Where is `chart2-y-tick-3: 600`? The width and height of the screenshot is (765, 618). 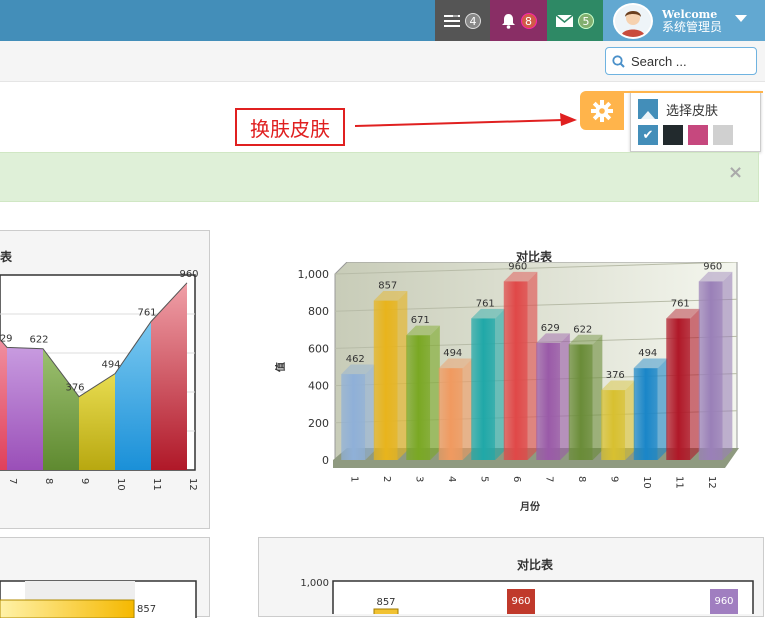 chart2-y-tick-3: 600 is located at coordinates (318, 348).